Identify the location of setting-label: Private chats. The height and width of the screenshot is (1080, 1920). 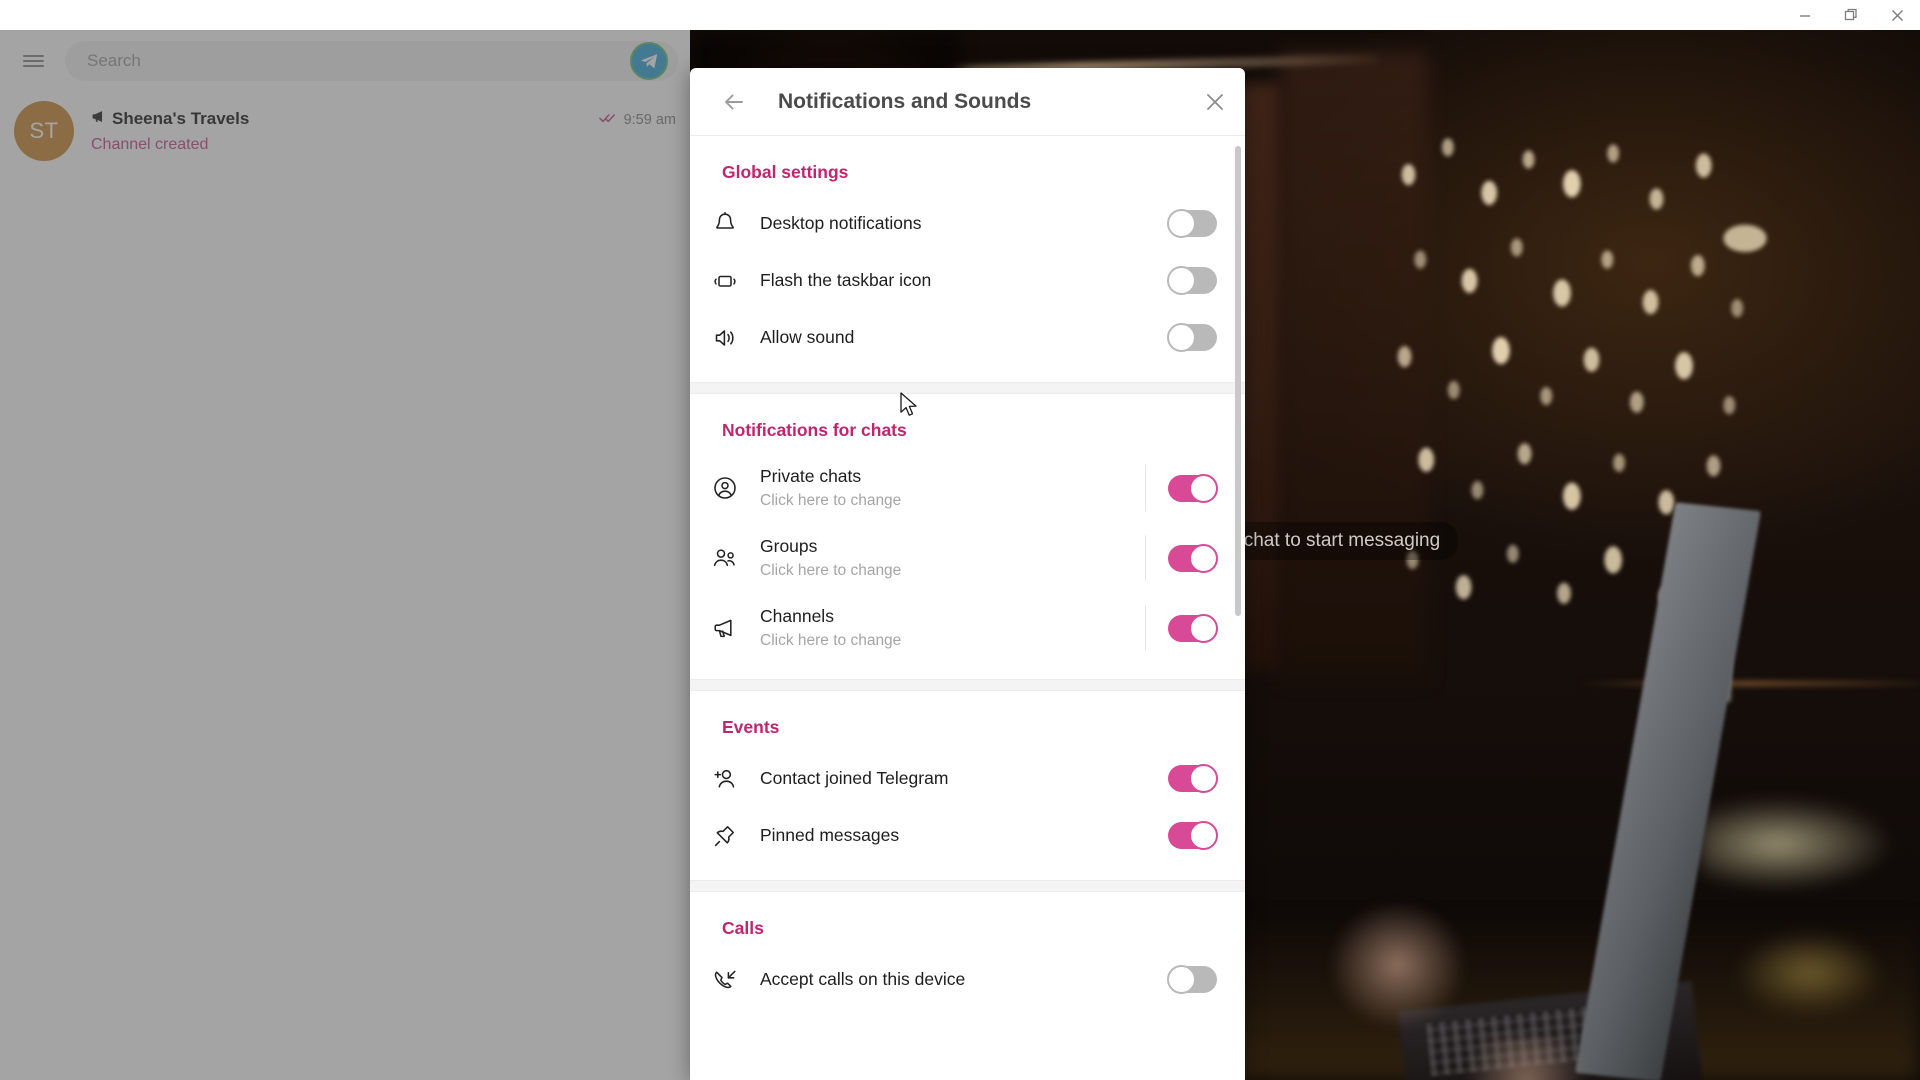
(811, 475).